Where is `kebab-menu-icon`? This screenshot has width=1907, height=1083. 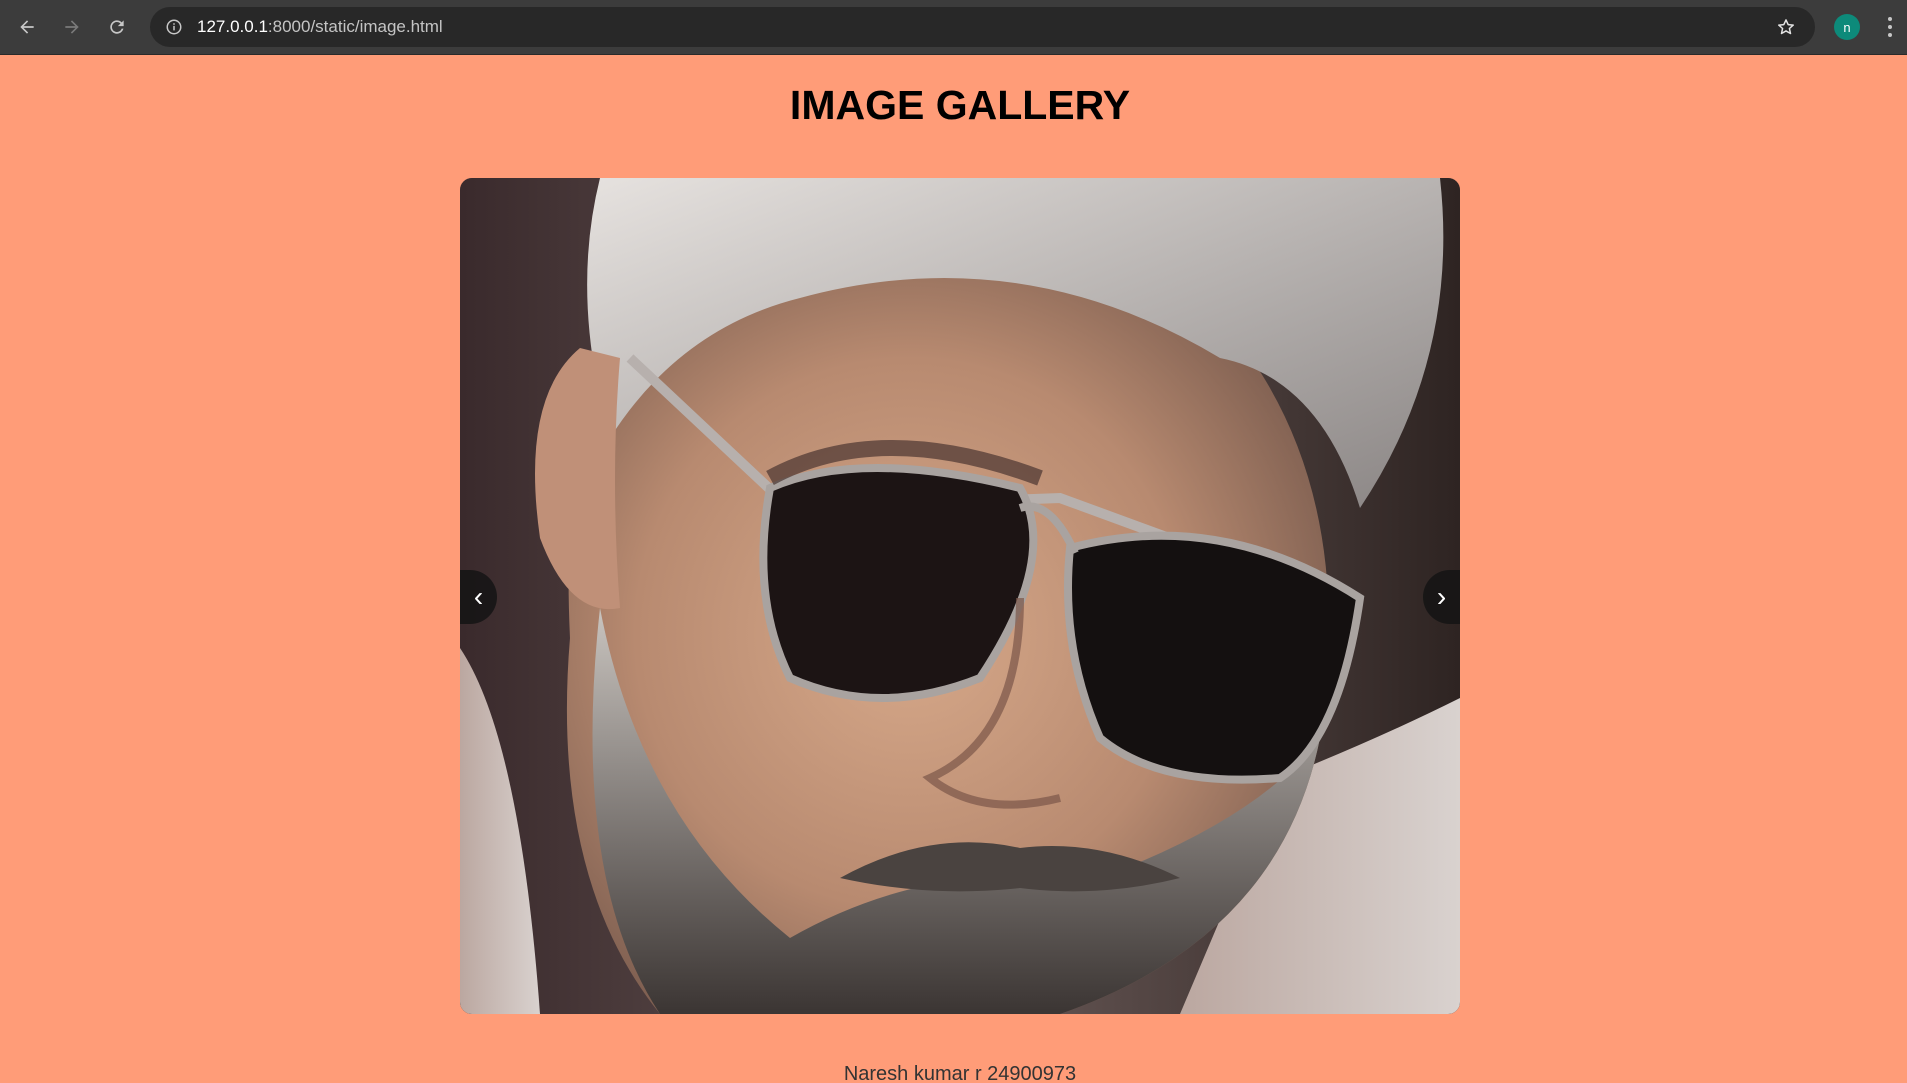
kebab-menu-icon is located at coordinates (1890, 27).